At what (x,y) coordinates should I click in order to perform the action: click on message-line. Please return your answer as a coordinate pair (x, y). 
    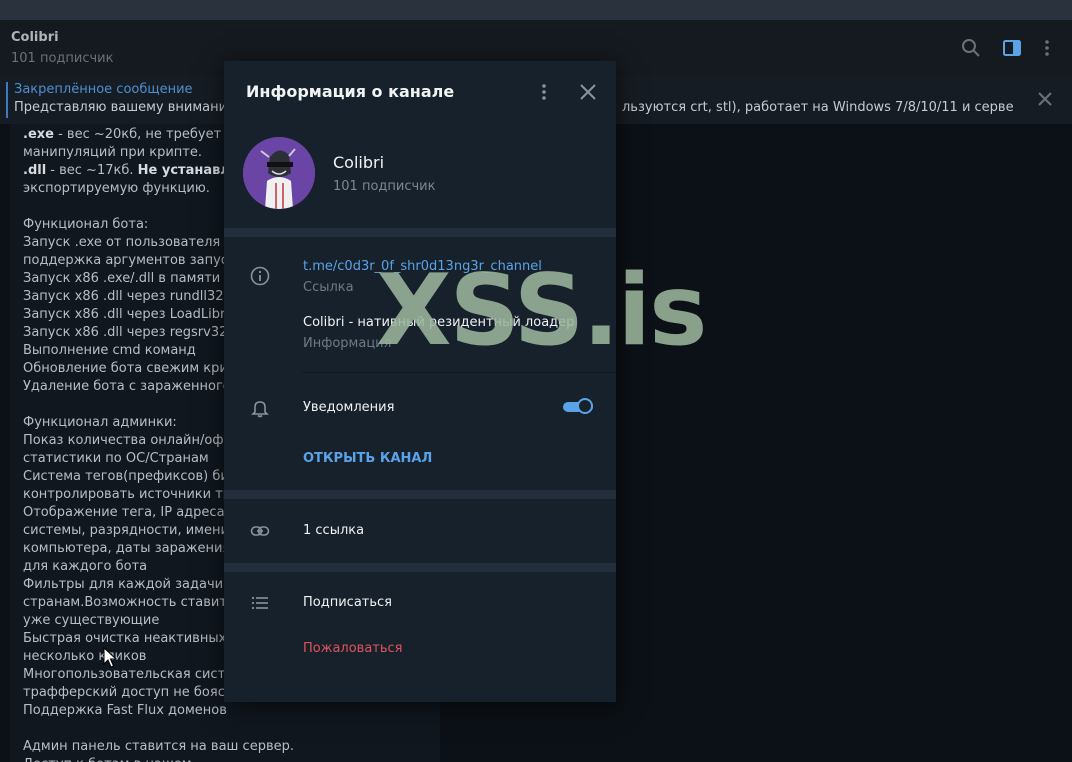
    Looking at the image, I should click on (158, 729).